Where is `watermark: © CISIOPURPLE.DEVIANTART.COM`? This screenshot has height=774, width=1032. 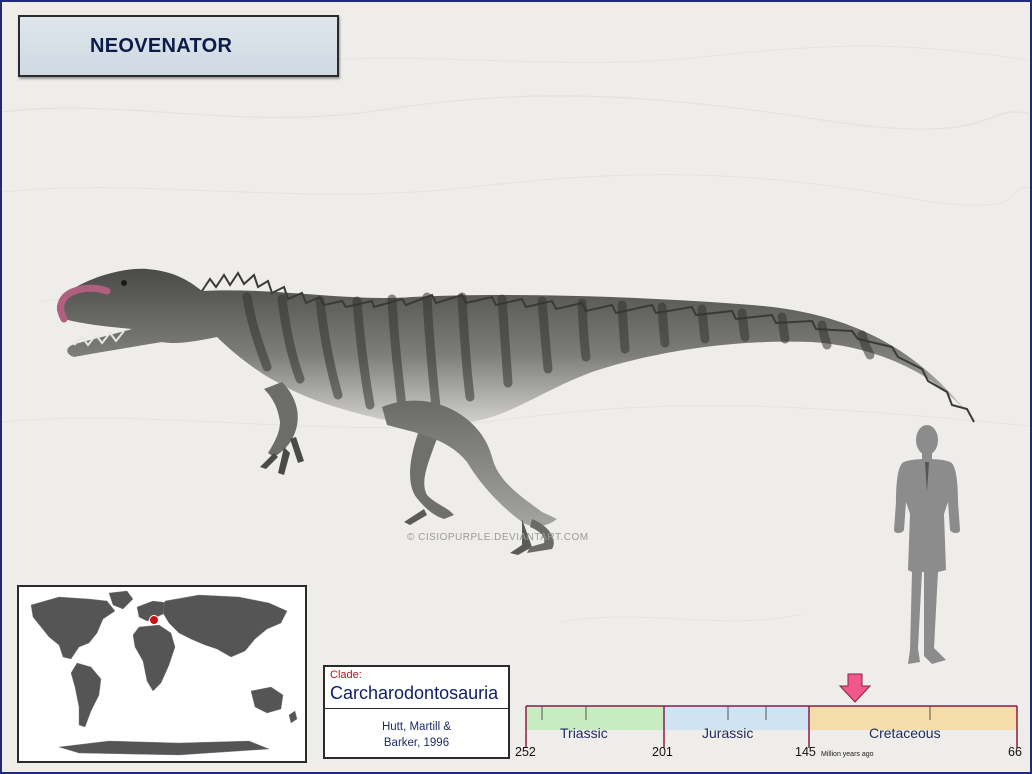
watermark: © CISIOPURPLE.DEVIANTART.COM is located at coordinates (498, 537).